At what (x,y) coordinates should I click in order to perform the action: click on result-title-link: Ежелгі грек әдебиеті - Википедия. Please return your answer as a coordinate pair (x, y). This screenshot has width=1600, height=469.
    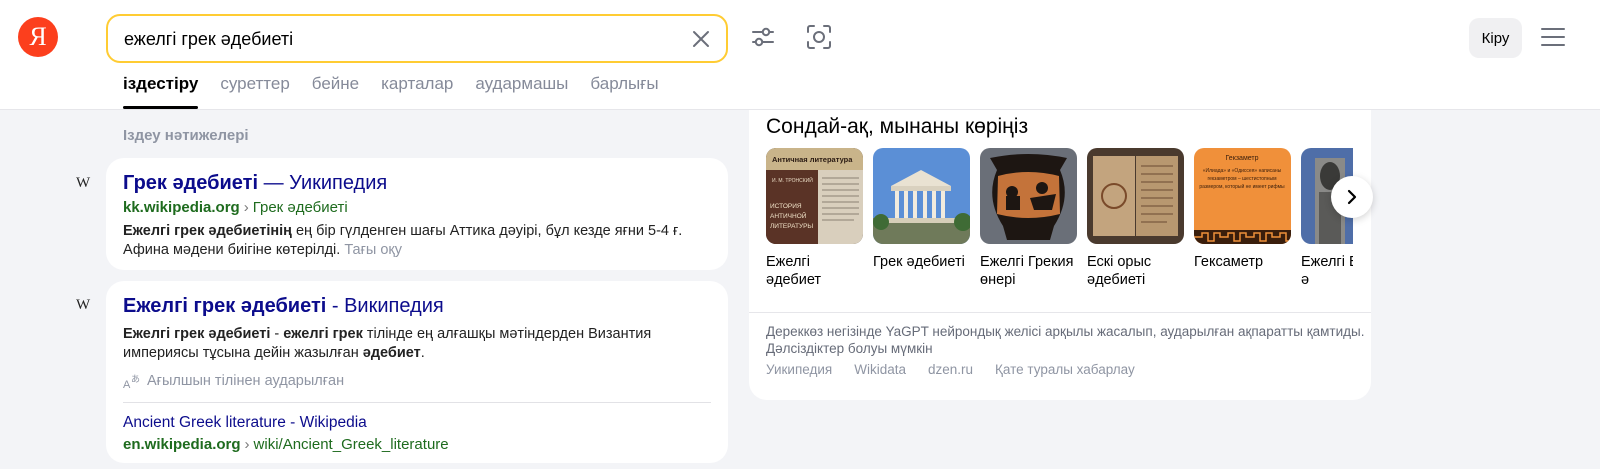
    Looking at the image, I should click on (417, 306).